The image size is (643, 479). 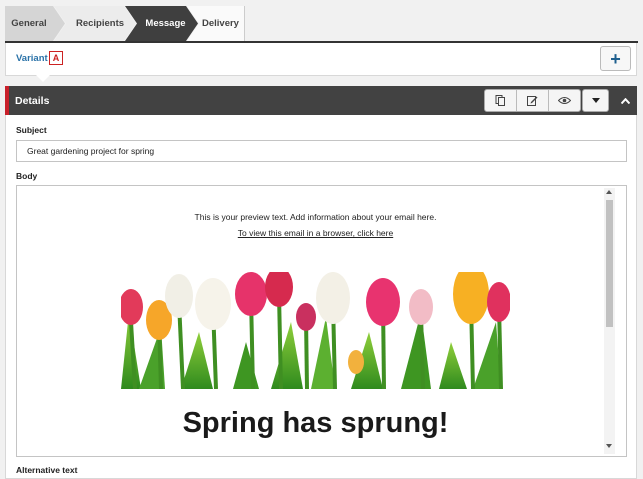 I want to click on caret-down-icon, so click(x=595, y=100).